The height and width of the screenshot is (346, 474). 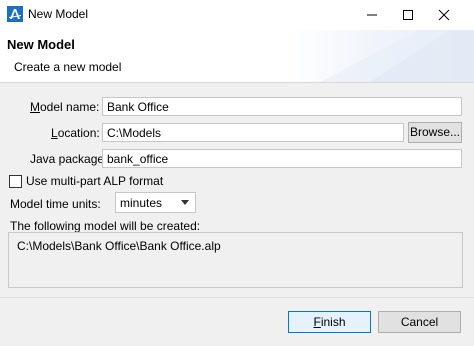 I want to click on minimize-button, so click(x=372, y=15).